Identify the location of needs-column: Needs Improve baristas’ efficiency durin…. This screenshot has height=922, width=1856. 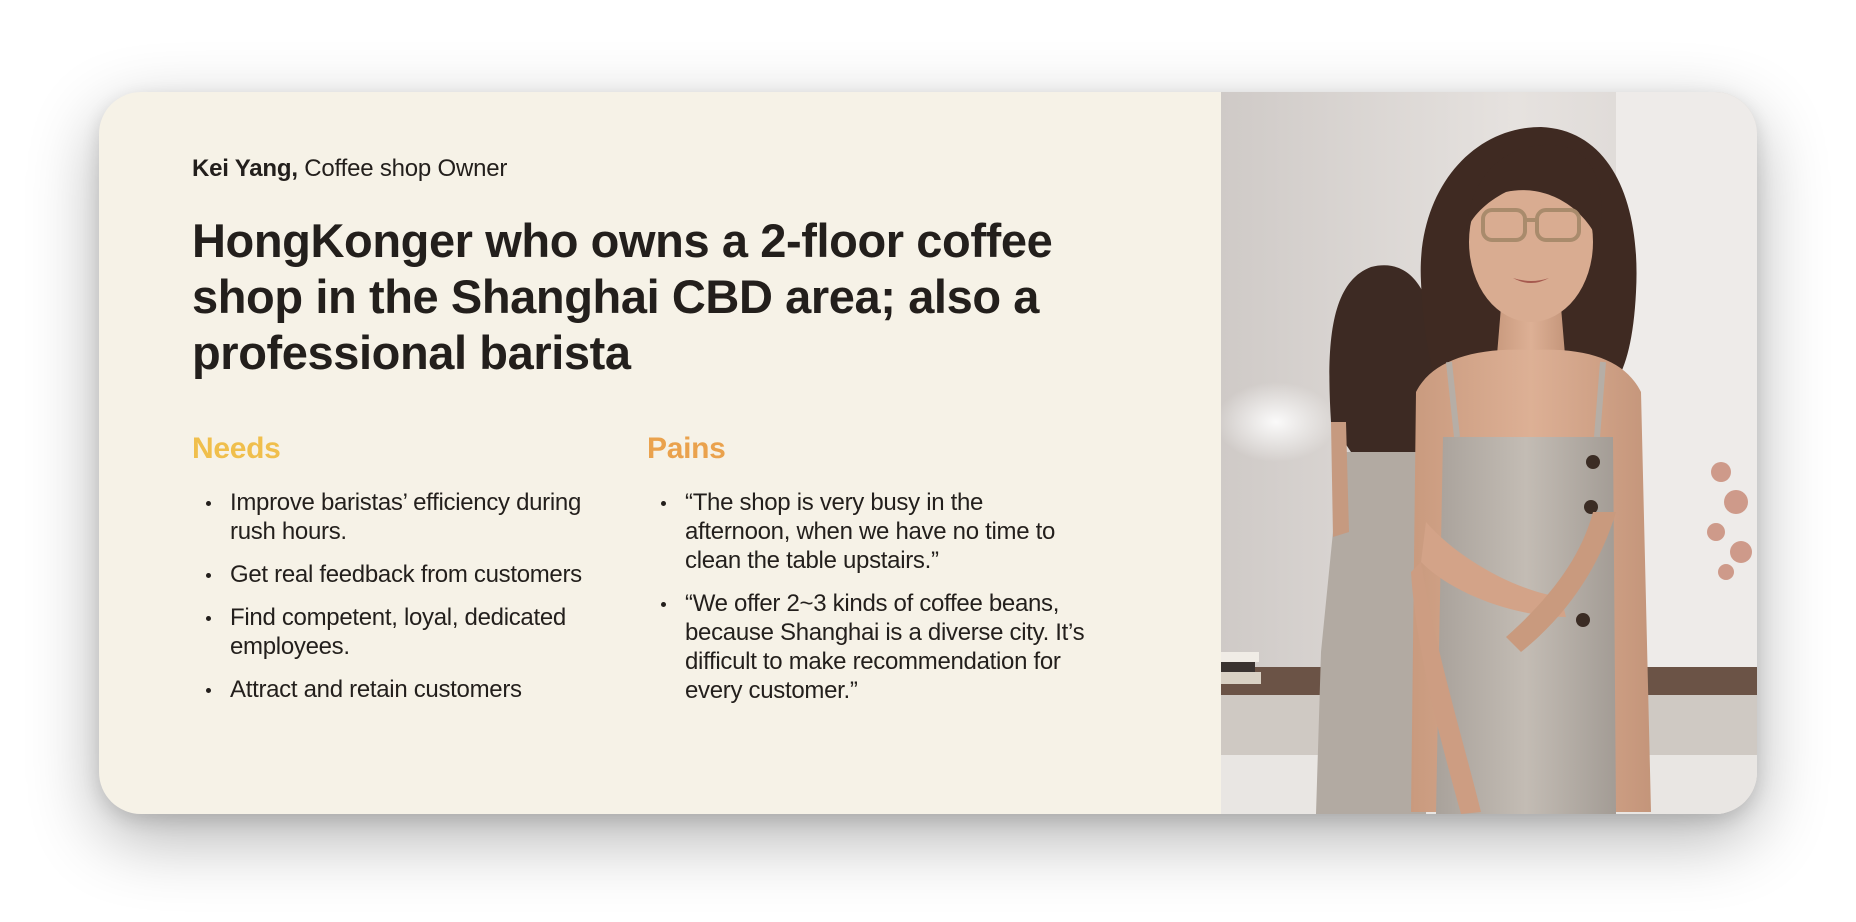
(407, 575).